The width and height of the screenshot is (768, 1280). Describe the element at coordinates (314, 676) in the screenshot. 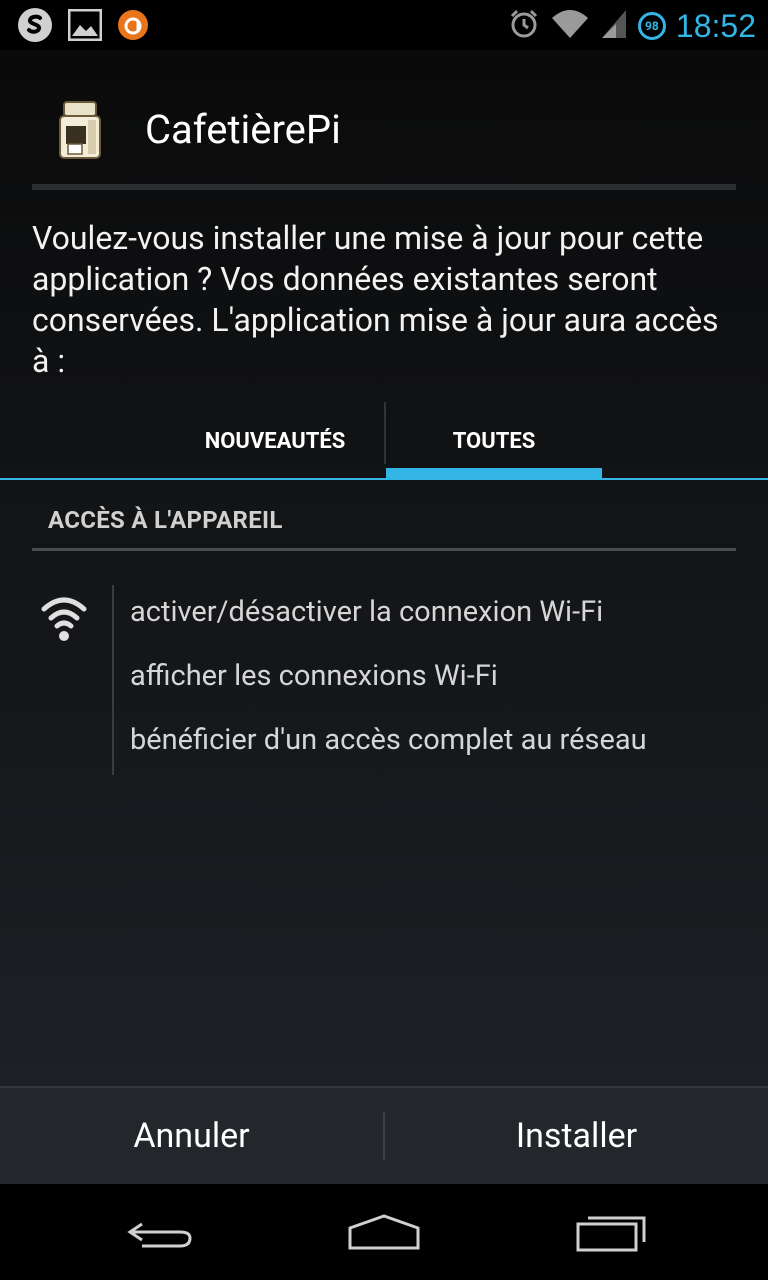

I see `permission-item: afficher les connexions Wi-Fi` at that location.